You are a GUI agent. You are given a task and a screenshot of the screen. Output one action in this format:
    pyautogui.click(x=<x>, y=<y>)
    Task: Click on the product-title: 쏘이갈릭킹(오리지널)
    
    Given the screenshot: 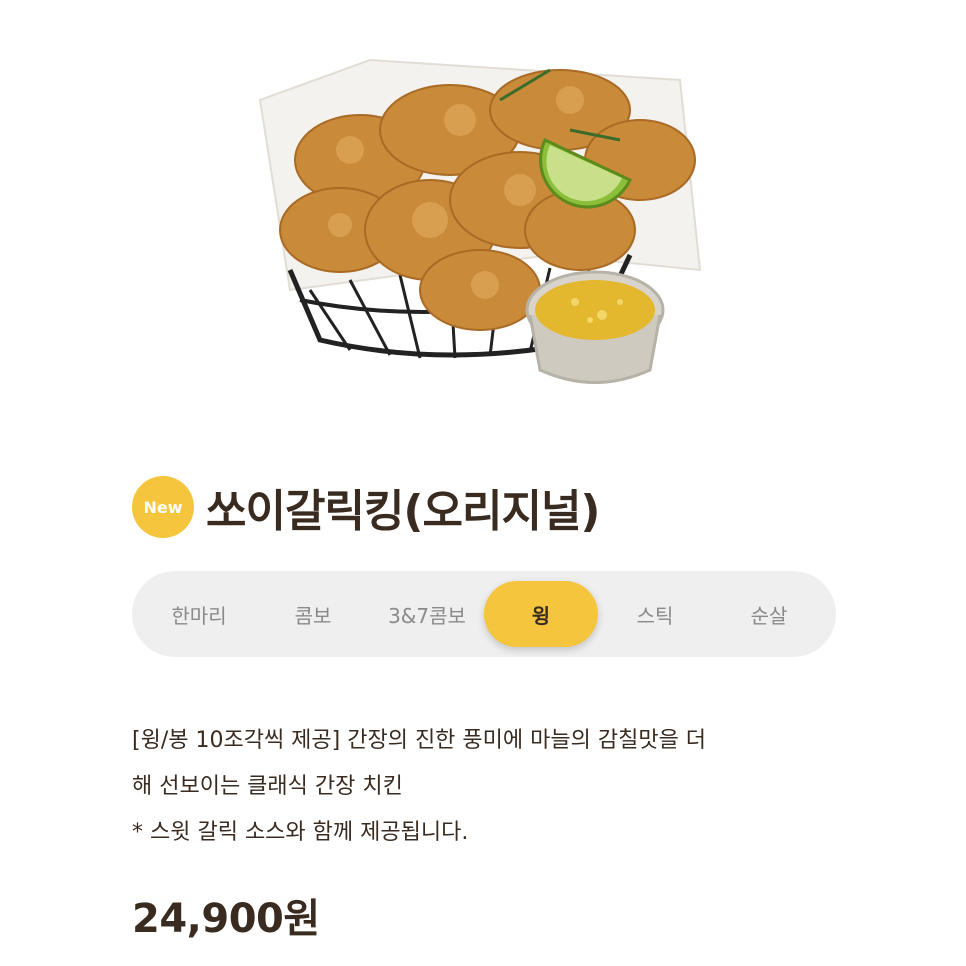 What is the action you would take?
    pyautogui.click(x=403, y=511)
    